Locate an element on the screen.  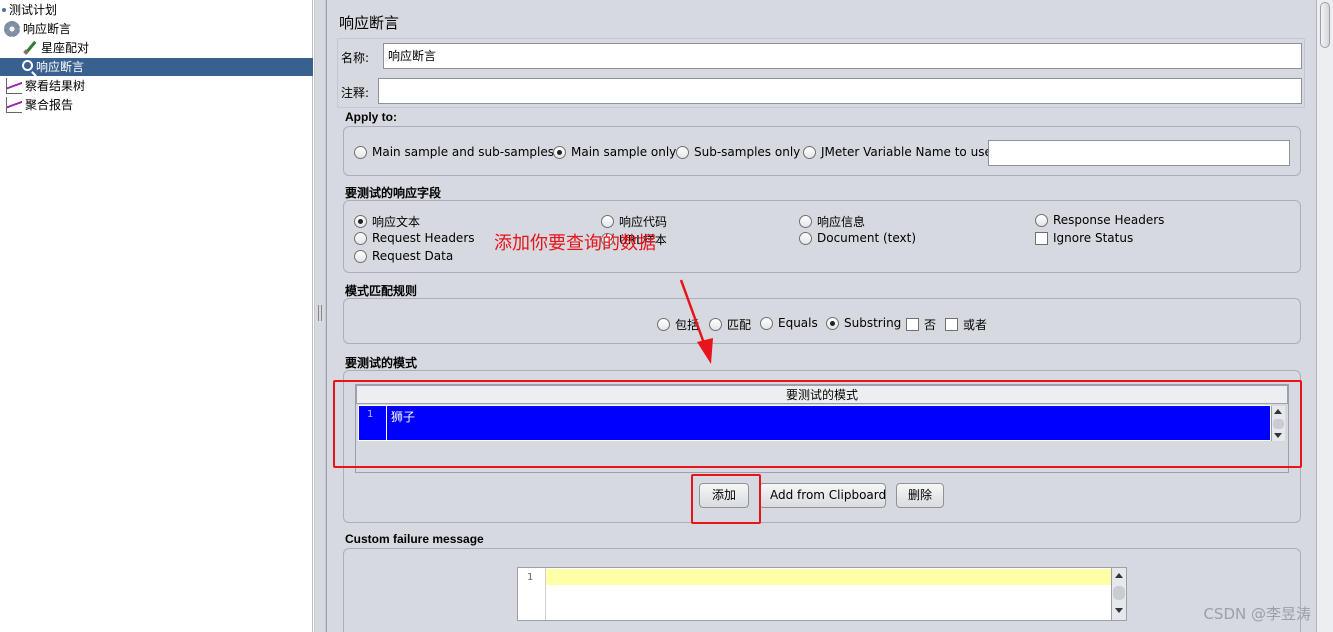
apply-main-and-sub-radio: Main sample and sub-samples is located at coordinates (454, 152).